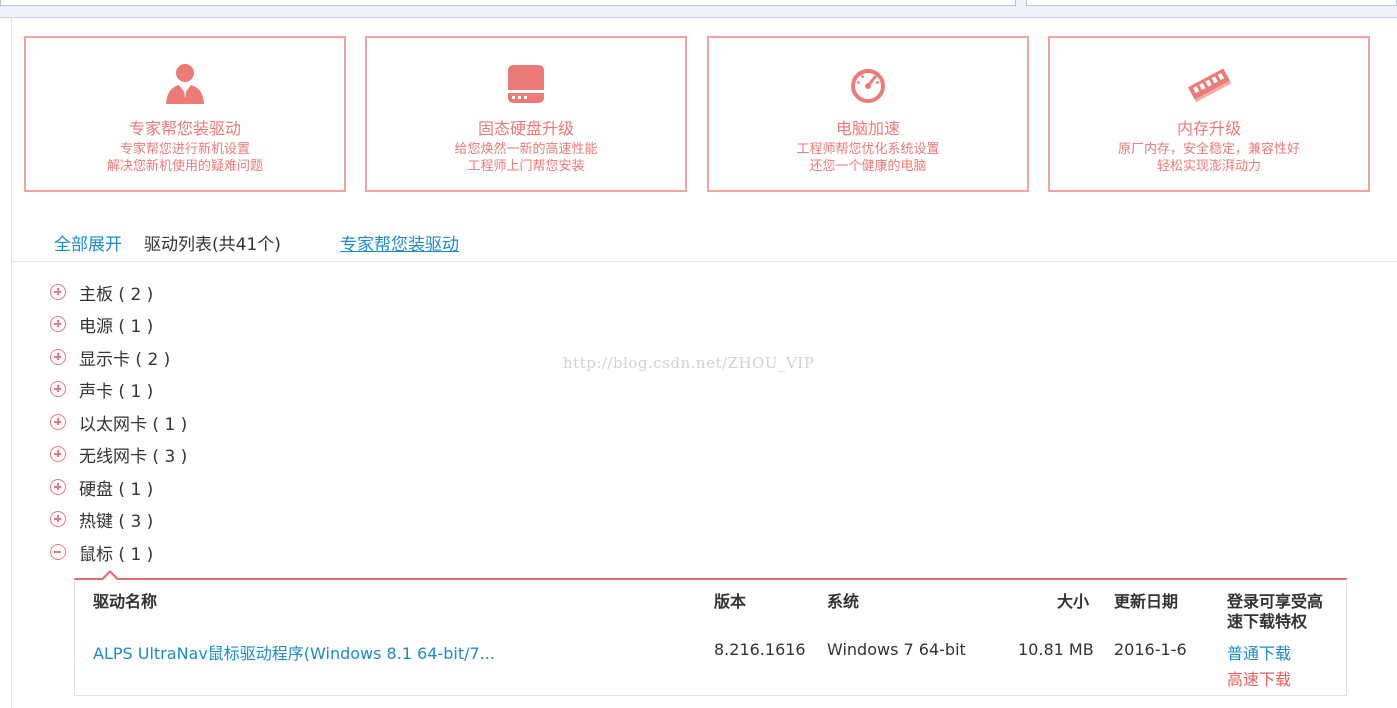 Image resolution: width=1397 pixels, height=708 pixels. Describe the element at coordinates (116, 489) in the screenshot. I see `category-label: 硬盘 ( 1 )` at that location.